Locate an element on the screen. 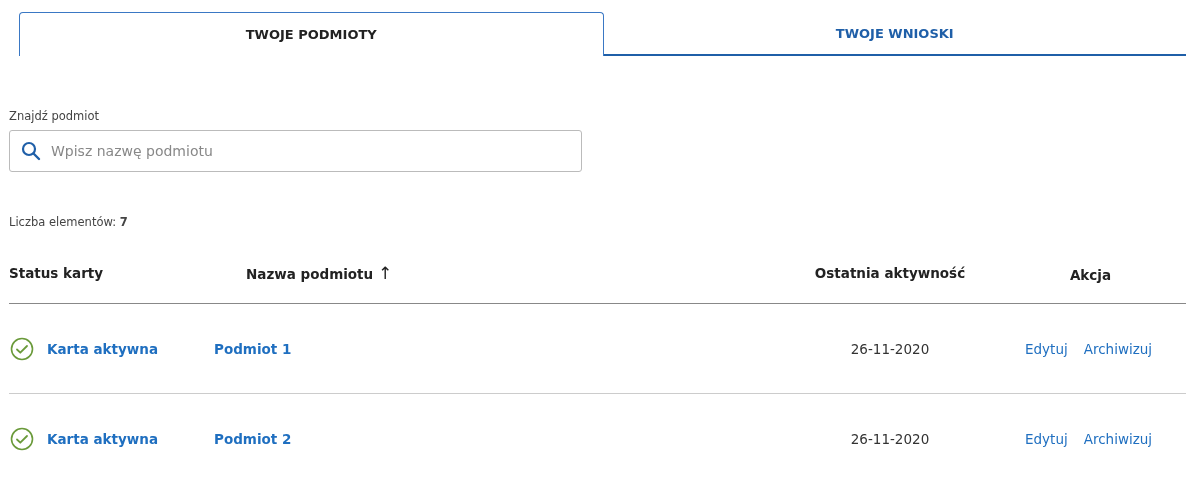 This screenshot has height=482, width=1186. entity-name-link: Podmiot 1 is located at coordinates (248, 349).